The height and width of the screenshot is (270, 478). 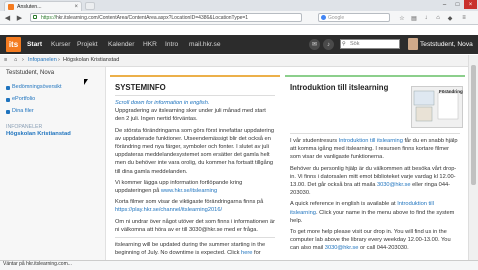 What do you see at coordinates (150, 44) in the screenshot?
I see `nav-hkr: HKR` at bounding box center [150, 44].